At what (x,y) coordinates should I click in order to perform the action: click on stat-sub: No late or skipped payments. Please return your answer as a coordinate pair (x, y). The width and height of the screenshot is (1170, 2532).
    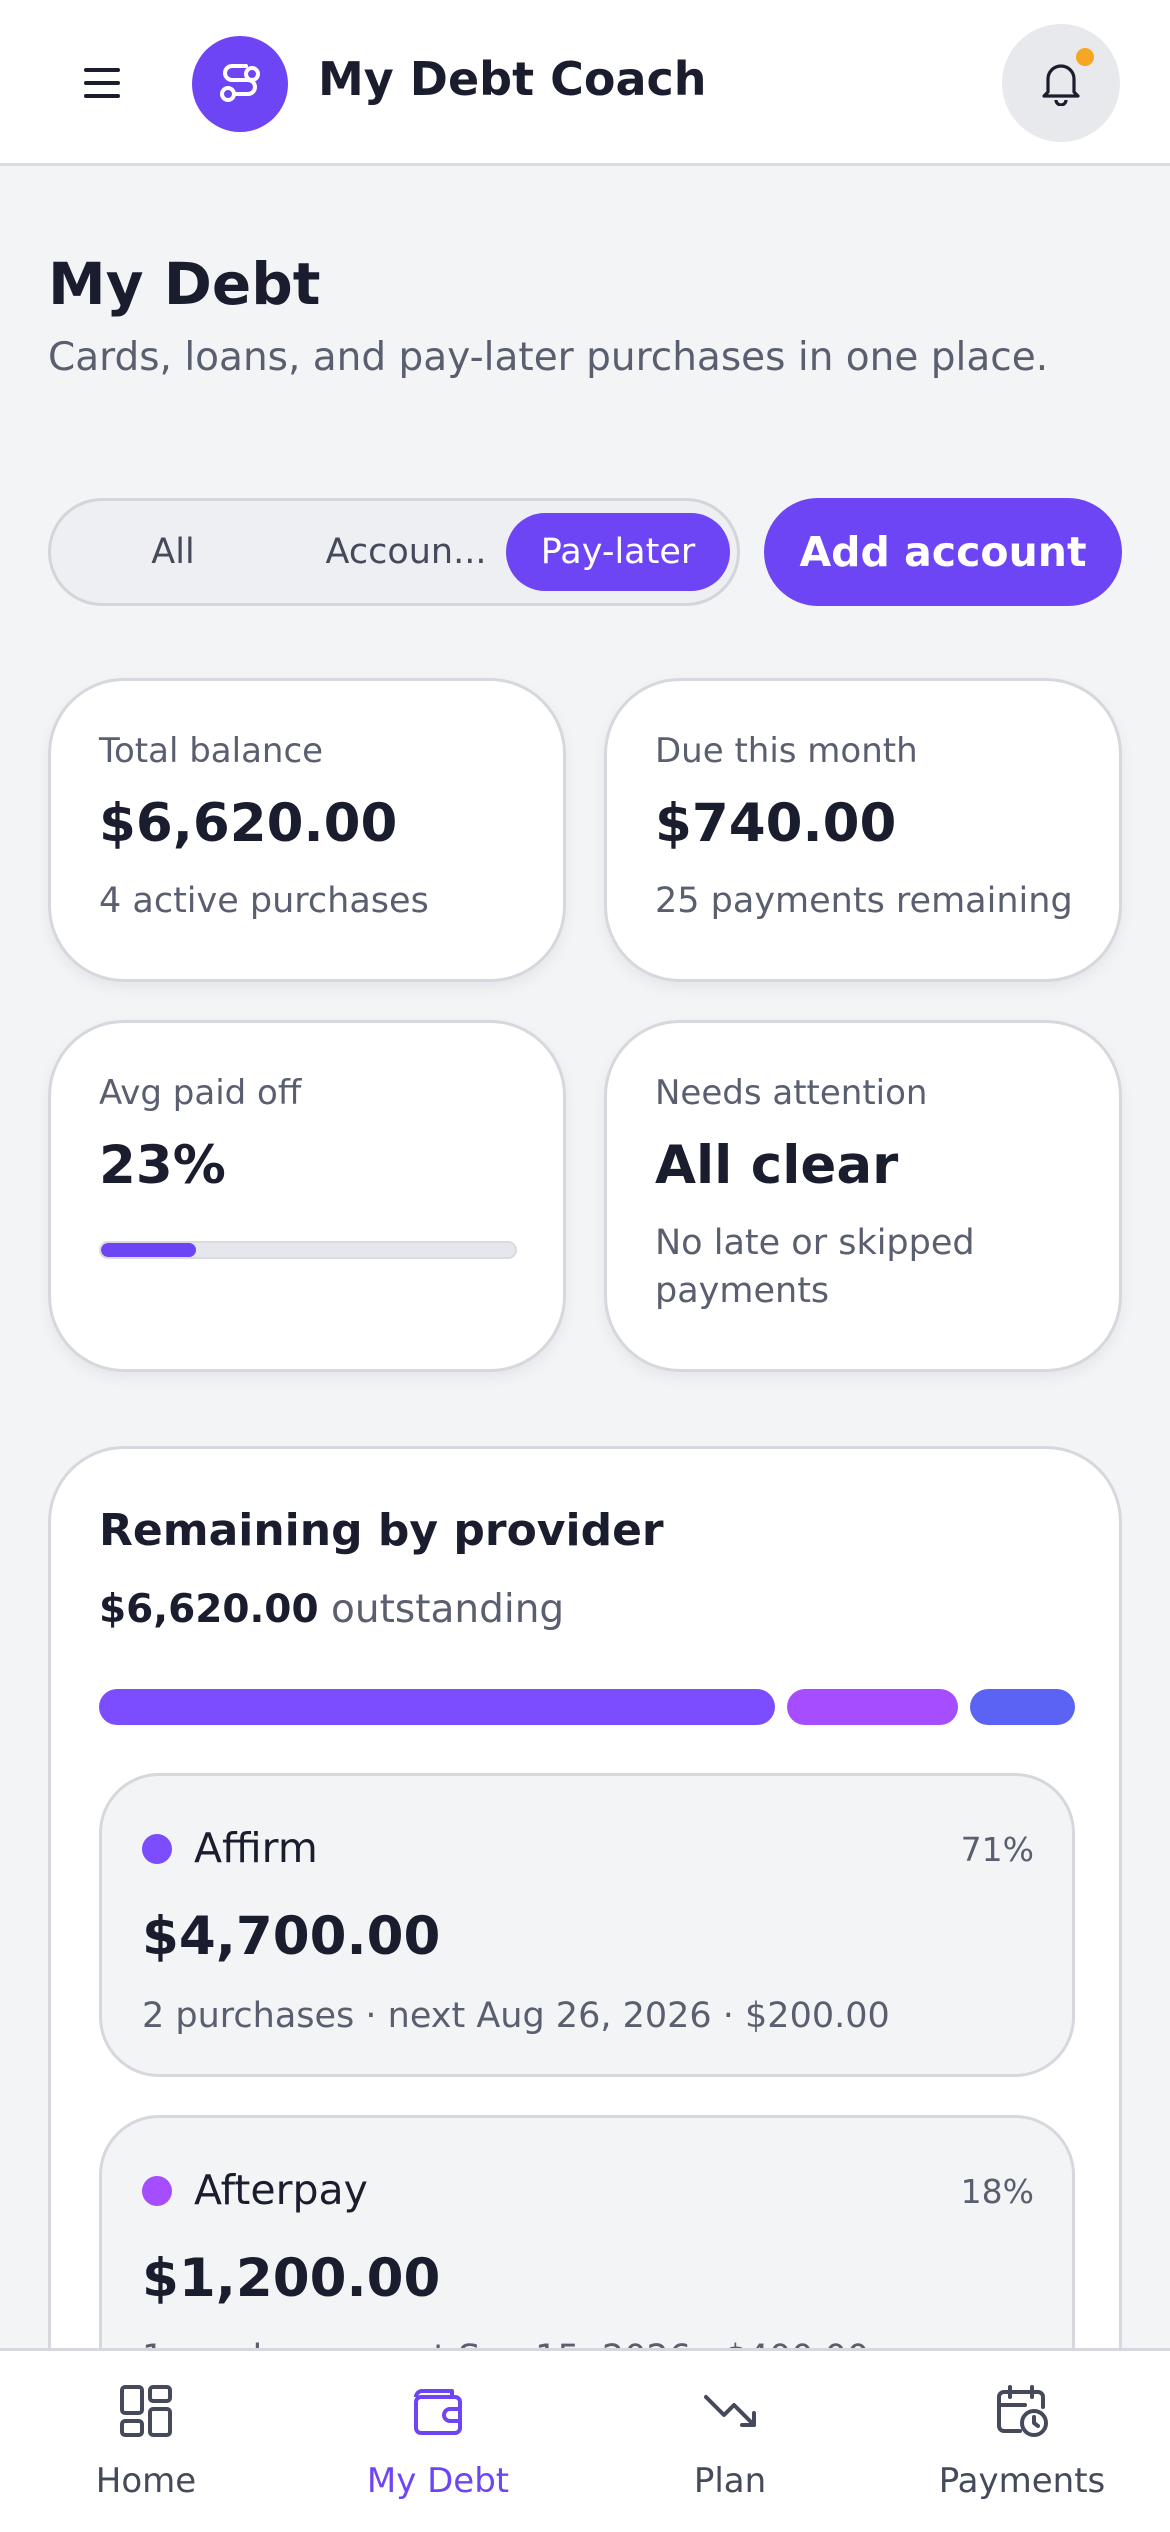
    Looking at the image, I should click on (815, 1267).